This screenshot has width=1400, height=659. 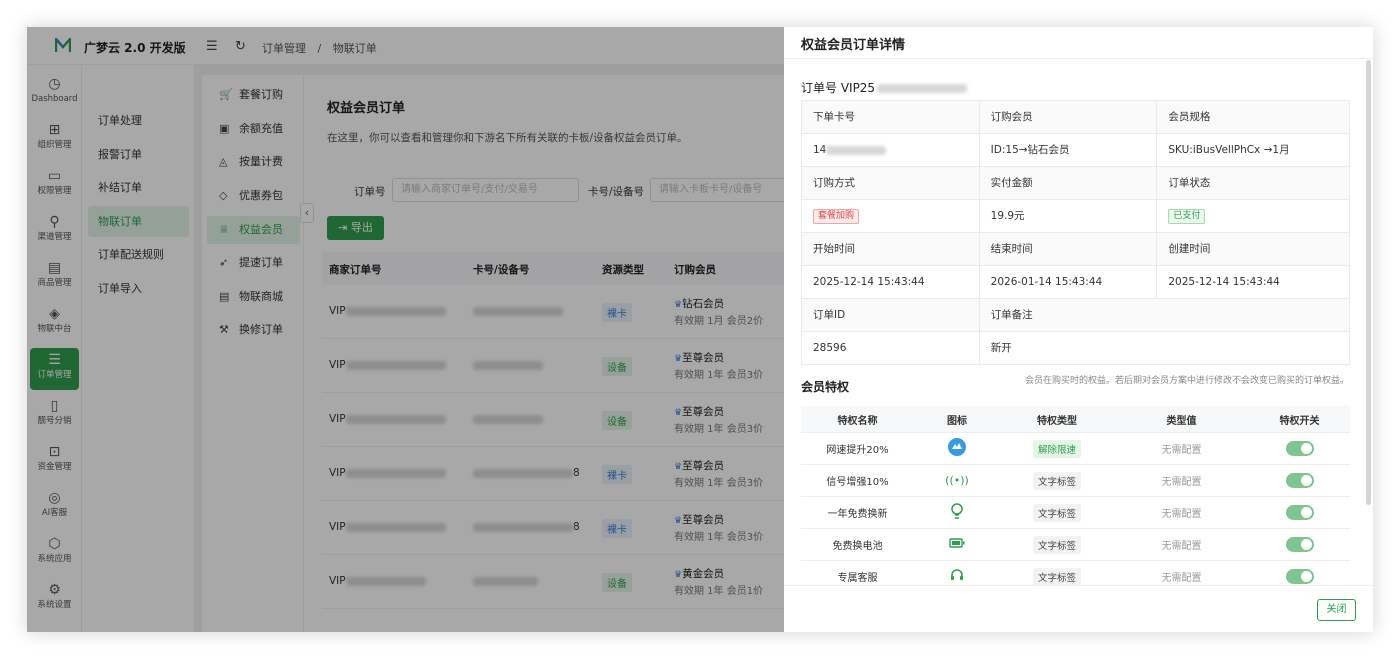 I want to click on privileges-title: 会员特权, so click(x=825, y=387).